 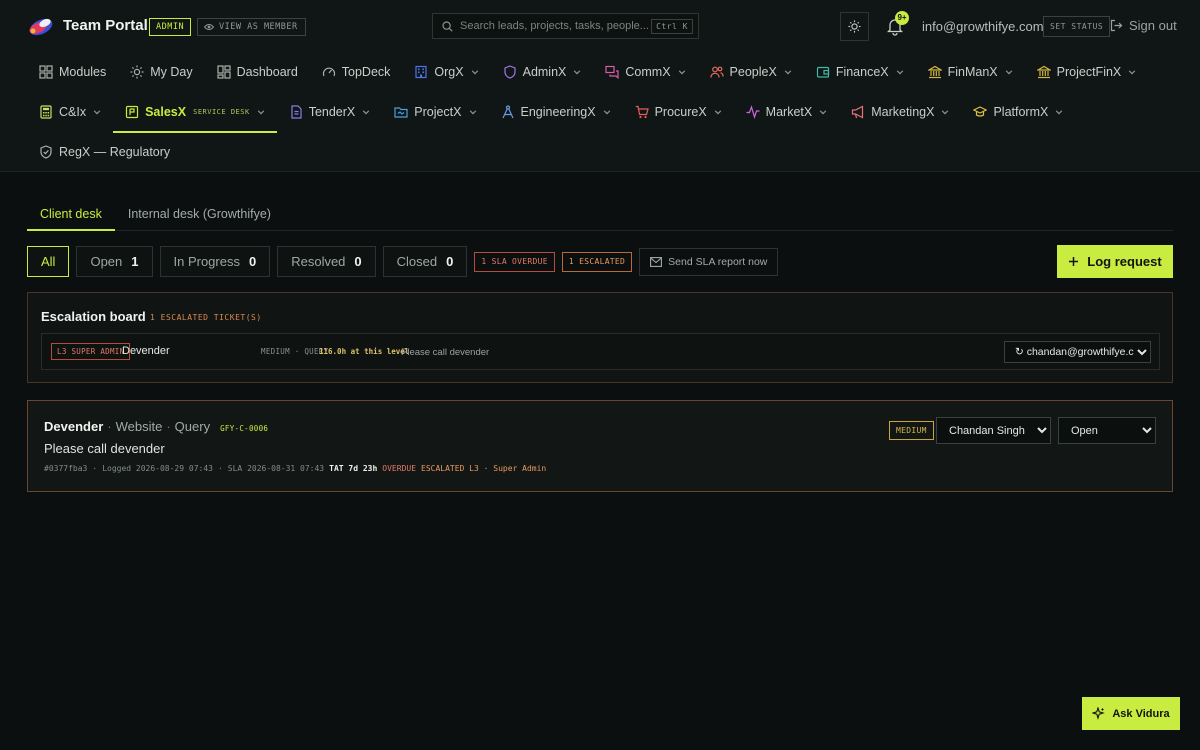 I want to click on nav-item-label: FinanceX, so click(x=862, y=72).